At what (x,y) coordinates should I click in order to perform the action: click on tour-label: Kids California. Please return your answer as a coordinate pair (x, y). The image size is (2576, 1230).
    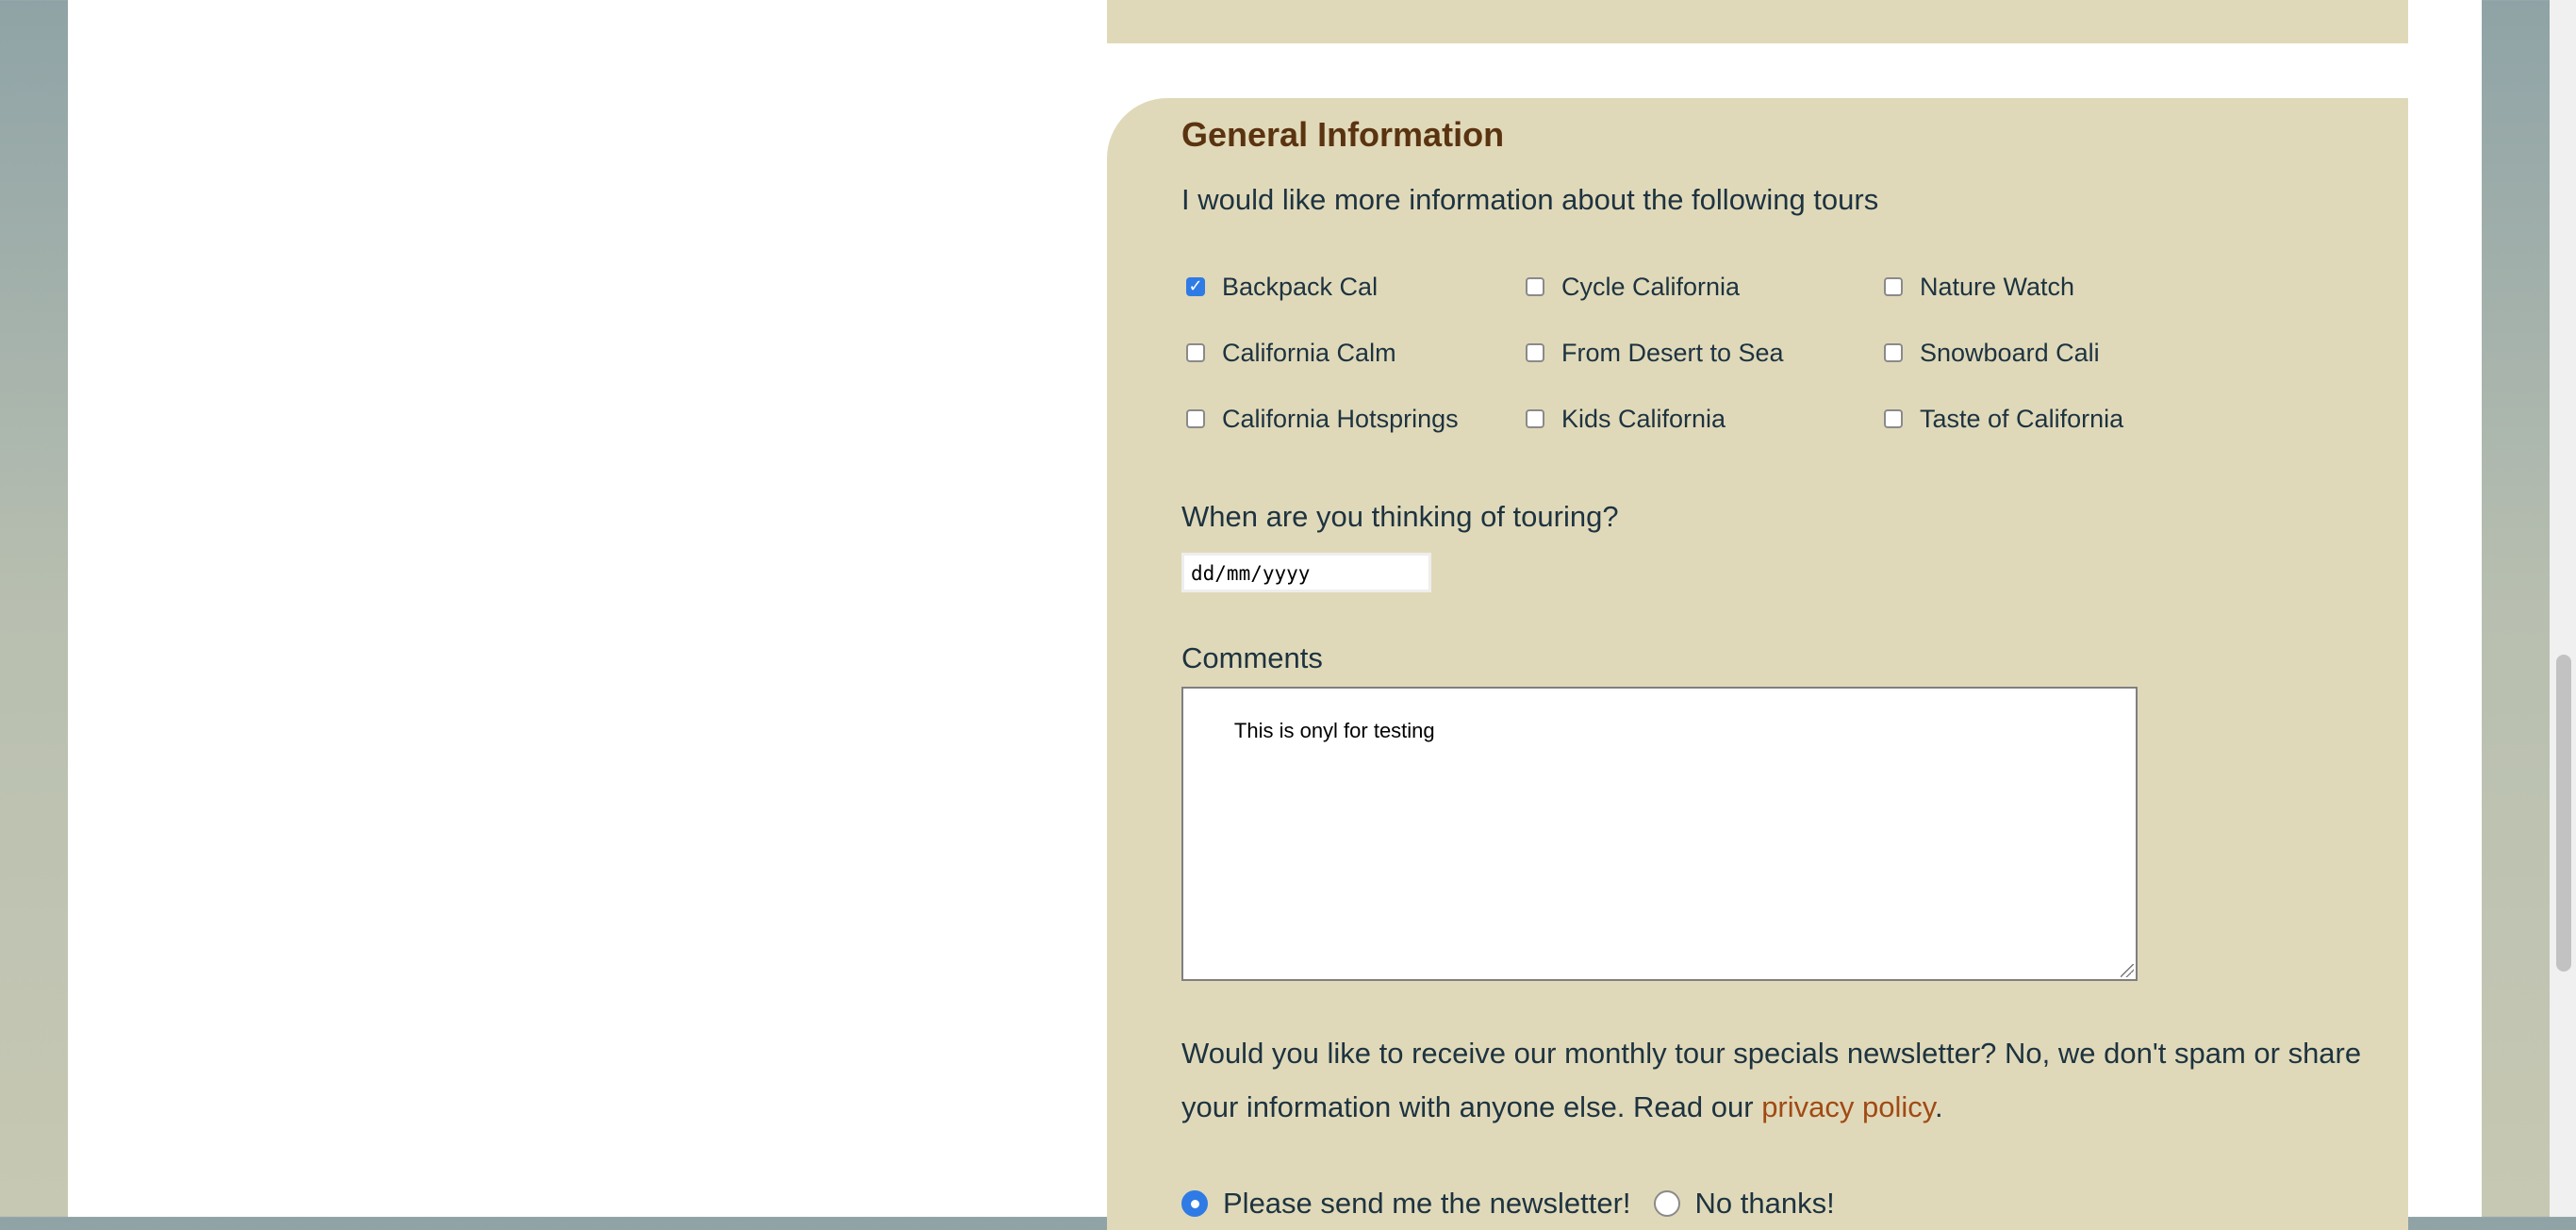
    Looking at the image, I should click on (1643, 418).